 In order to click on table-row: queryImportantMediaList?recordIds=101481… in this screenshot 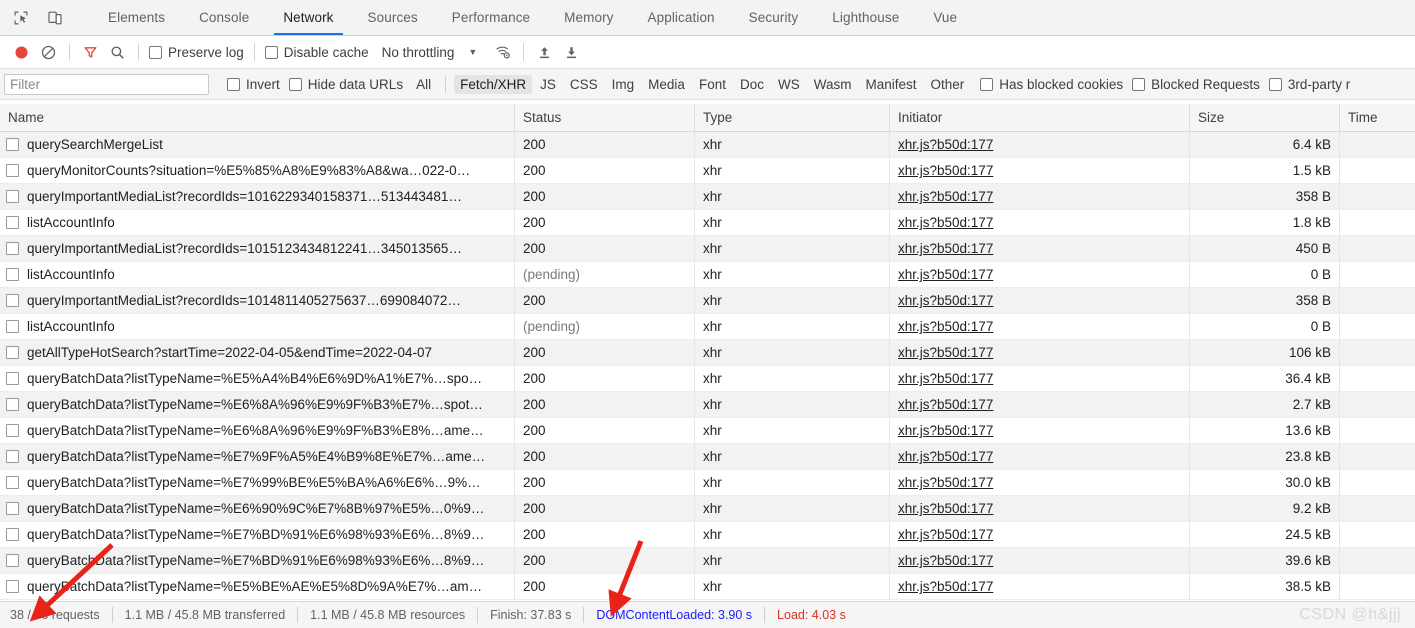, I will do `click(707, 301)`.